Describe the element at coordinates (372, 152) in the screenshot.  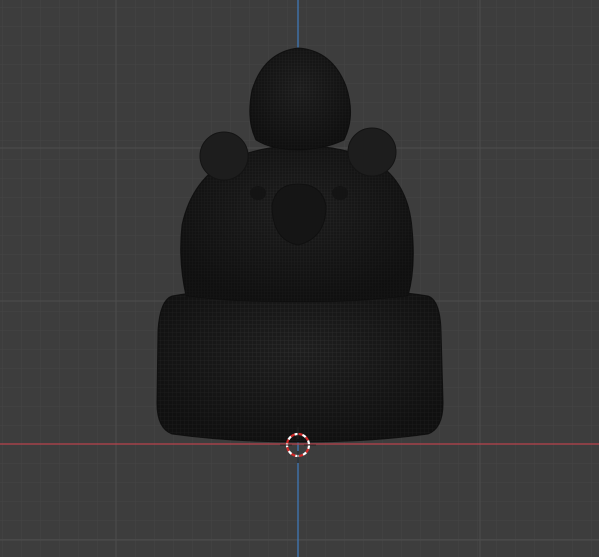
I see `mesh-right-ear` at that location.